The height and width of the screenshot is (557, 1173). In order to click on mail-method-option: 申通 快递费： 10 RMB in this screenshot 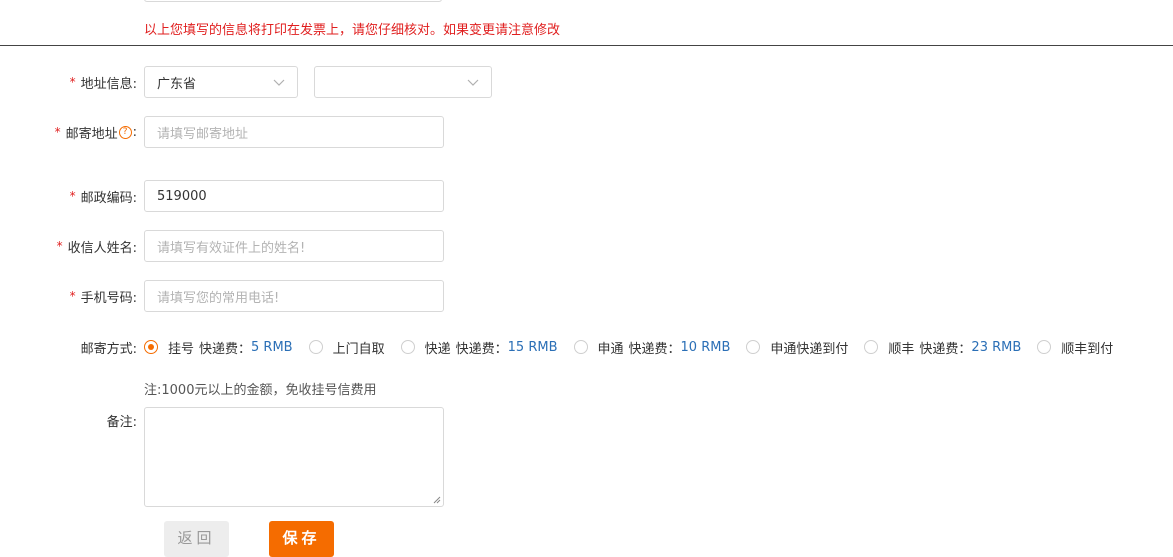, I will do `click(652, 347)`.